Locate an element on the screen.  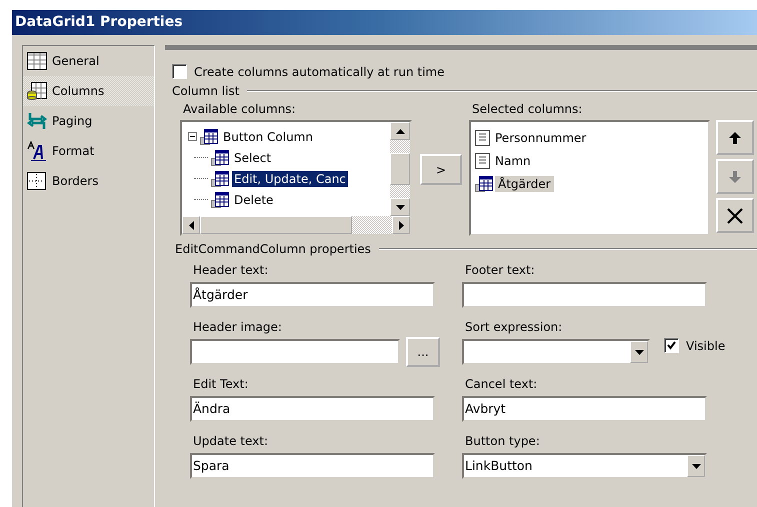
table-icon is located at coordinates (37, 61).